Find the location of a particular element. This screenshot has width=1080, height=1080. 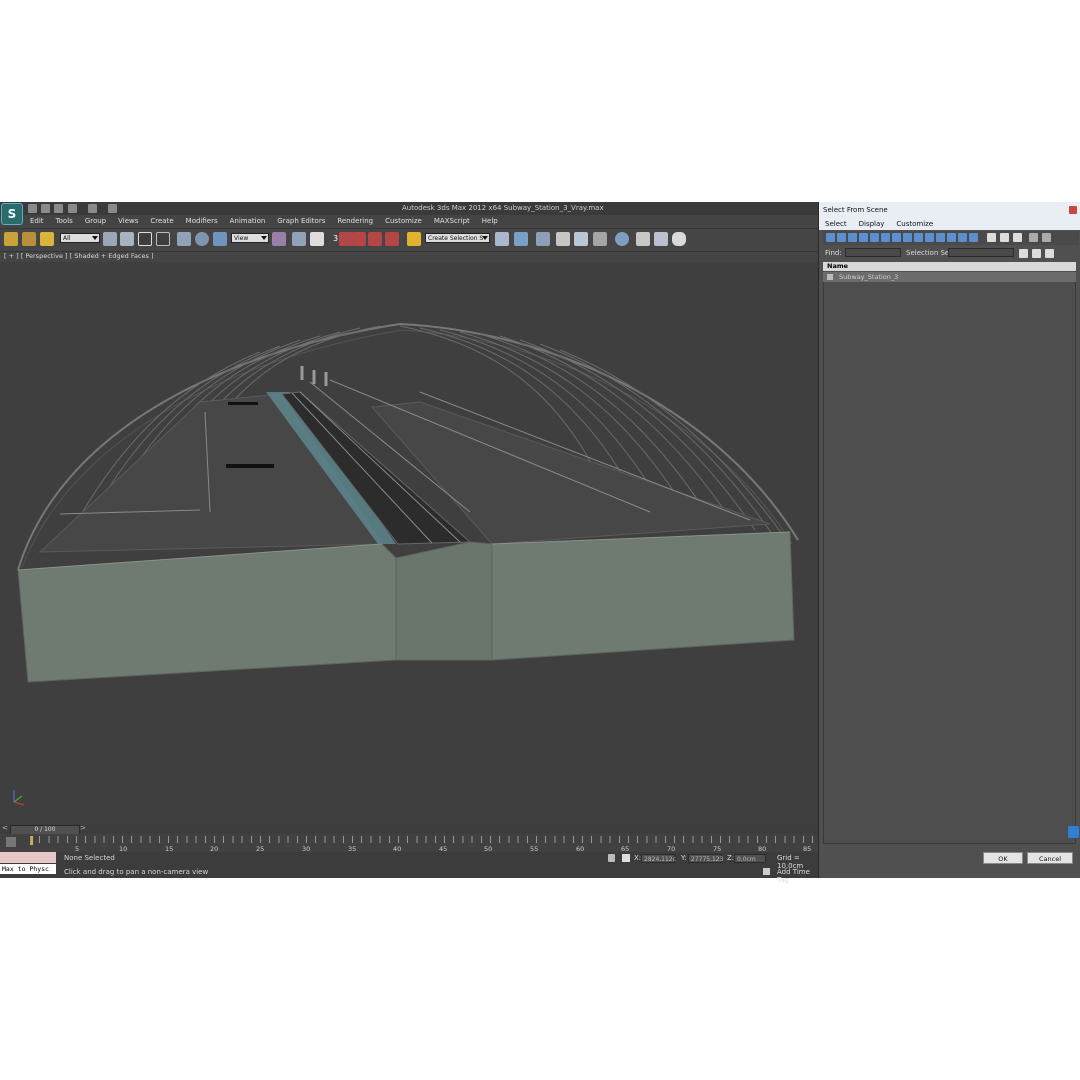

angle-snap-icon is located at coordinates (359, 239).